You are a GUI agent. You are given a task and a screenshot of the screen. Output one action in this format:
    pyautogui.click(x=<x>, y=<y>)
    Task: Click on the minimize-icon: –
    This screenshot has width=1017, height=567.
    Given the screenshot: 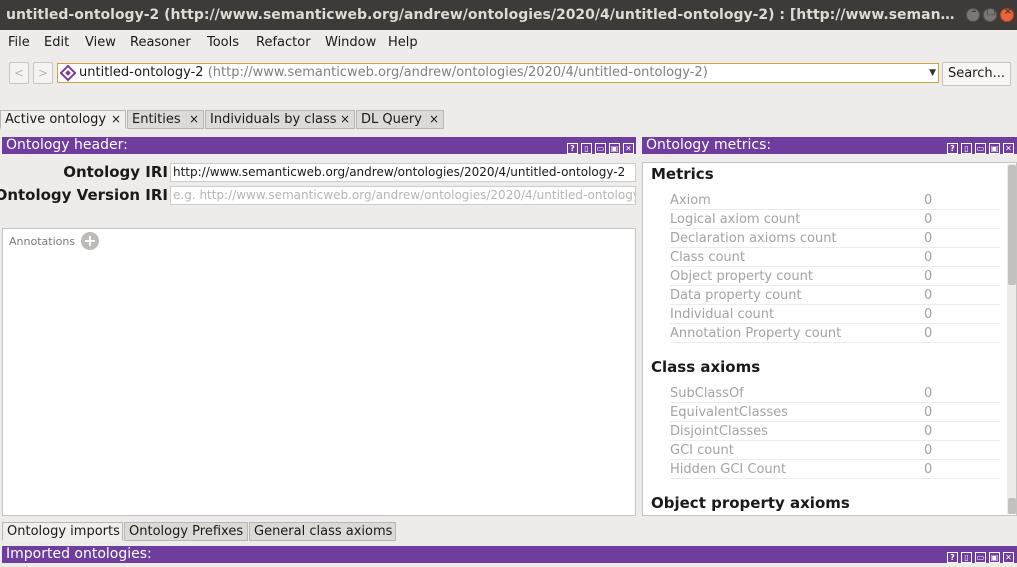 What is the action you would take?
    pyautogui.click(x=974, y=11)
    